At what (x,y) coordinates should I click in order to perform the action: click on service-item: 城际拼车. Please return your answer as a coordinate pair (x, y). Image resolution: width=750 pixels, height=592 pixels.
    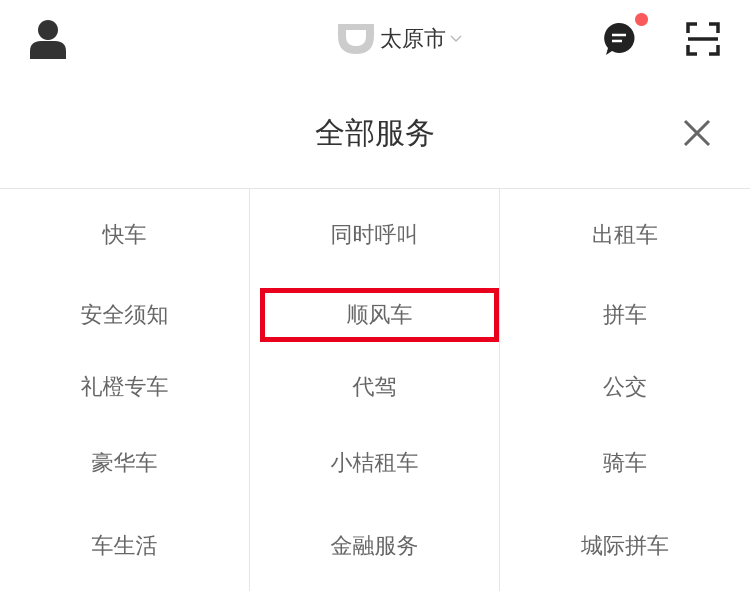
    Looking at the image, I should click on (625, 546).